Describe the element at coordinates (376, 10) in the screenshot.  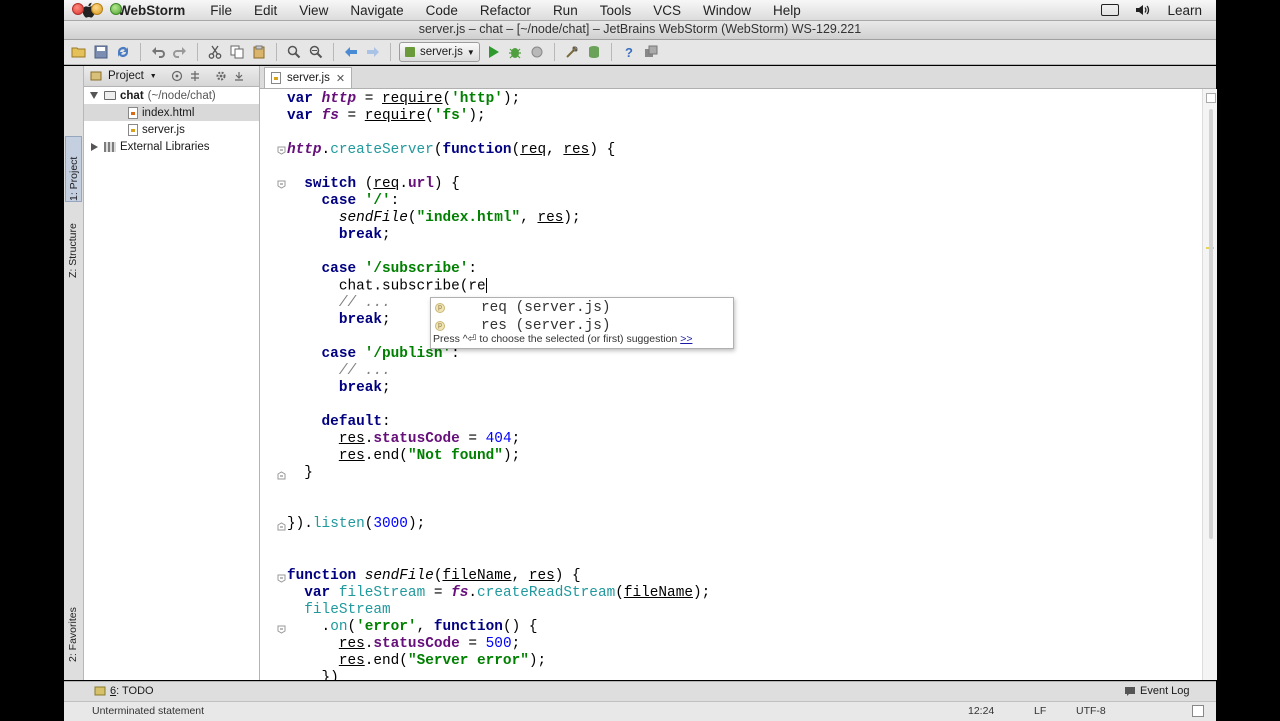
I see `menu-navigate: Navigate` at that location.